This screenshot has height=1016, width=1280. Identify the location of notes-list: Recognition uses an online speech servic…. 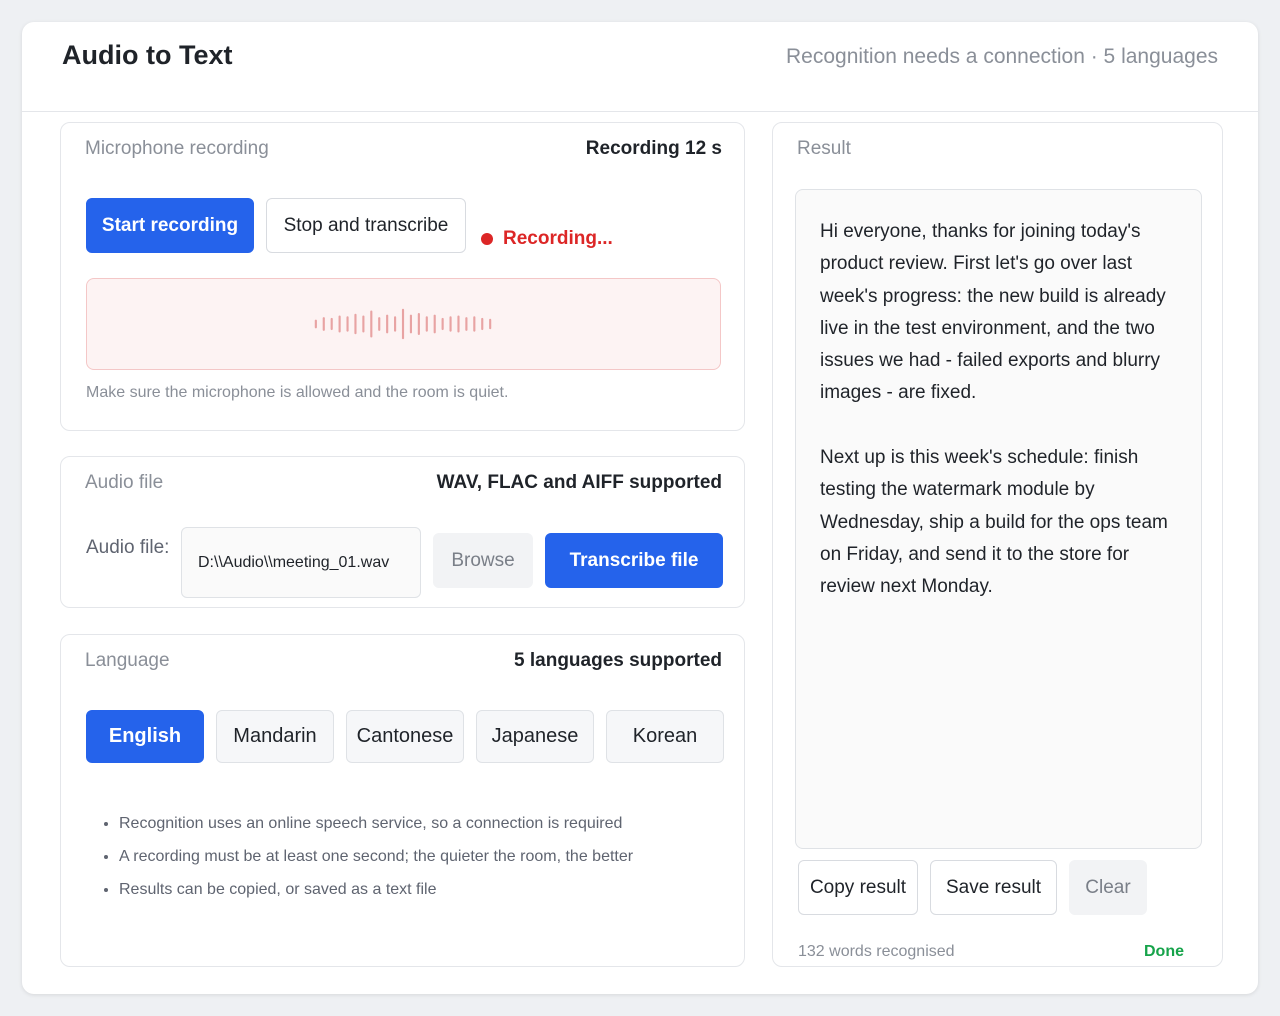
(376, 864).